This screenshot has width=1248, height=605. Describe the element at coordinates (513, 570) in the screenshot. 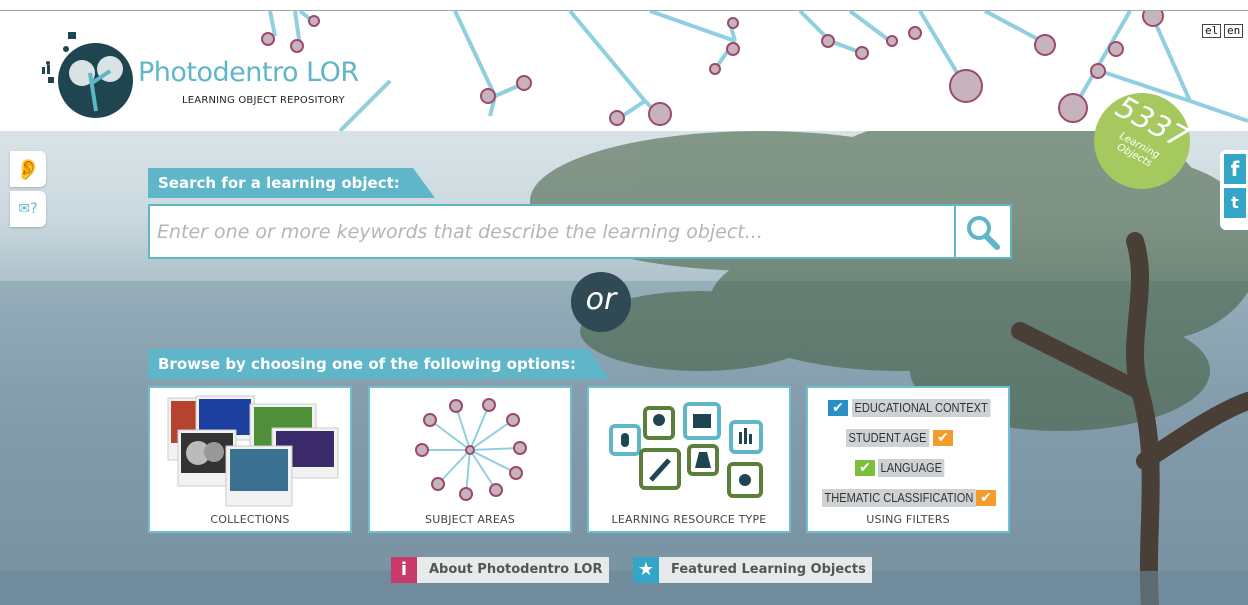

I see `about-link-label: About Photodentro LOR` at that location.